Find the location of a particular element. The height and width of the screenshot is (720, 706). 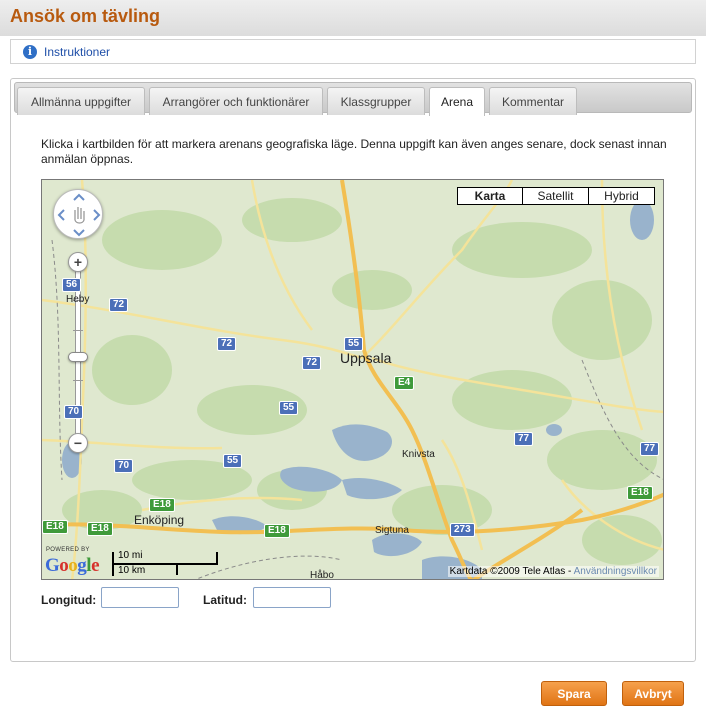

tab-arrangorer: Arrangörer och funktionärer is located at coordinates (236, 101).